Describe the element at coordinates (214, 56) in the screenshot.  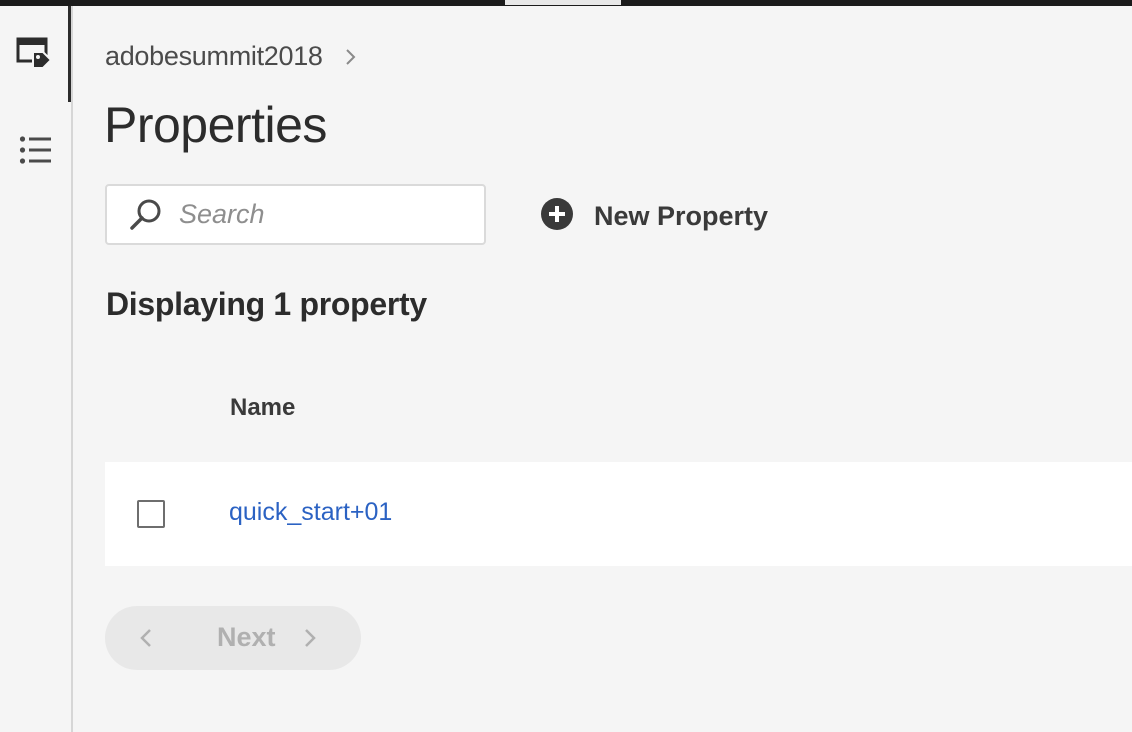
I see `breadcrumb-company: adobesummit2018` at that location.